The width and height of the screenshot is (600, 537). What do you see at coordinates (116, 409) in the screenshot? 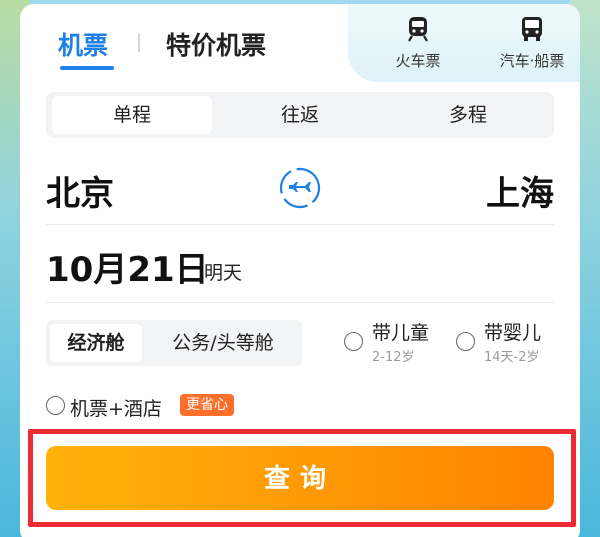
I see `flight-hotel-label: 机票+酒店` at bounding box center [116, 409].